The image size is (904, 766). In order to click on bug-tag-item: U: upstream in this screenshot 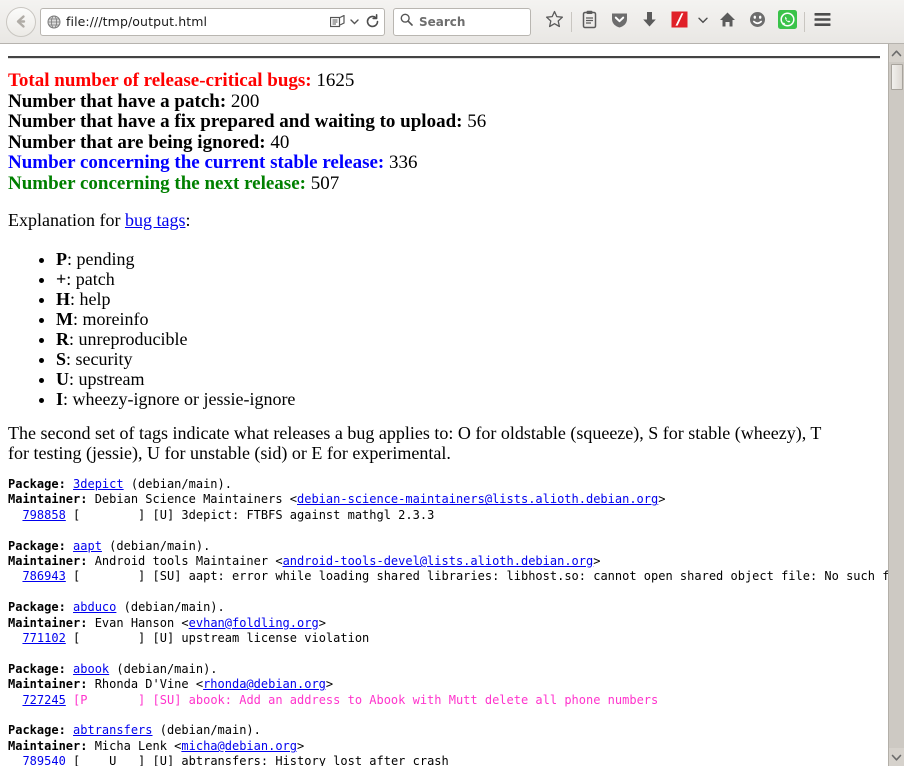, I will do `click(468, 379)`.